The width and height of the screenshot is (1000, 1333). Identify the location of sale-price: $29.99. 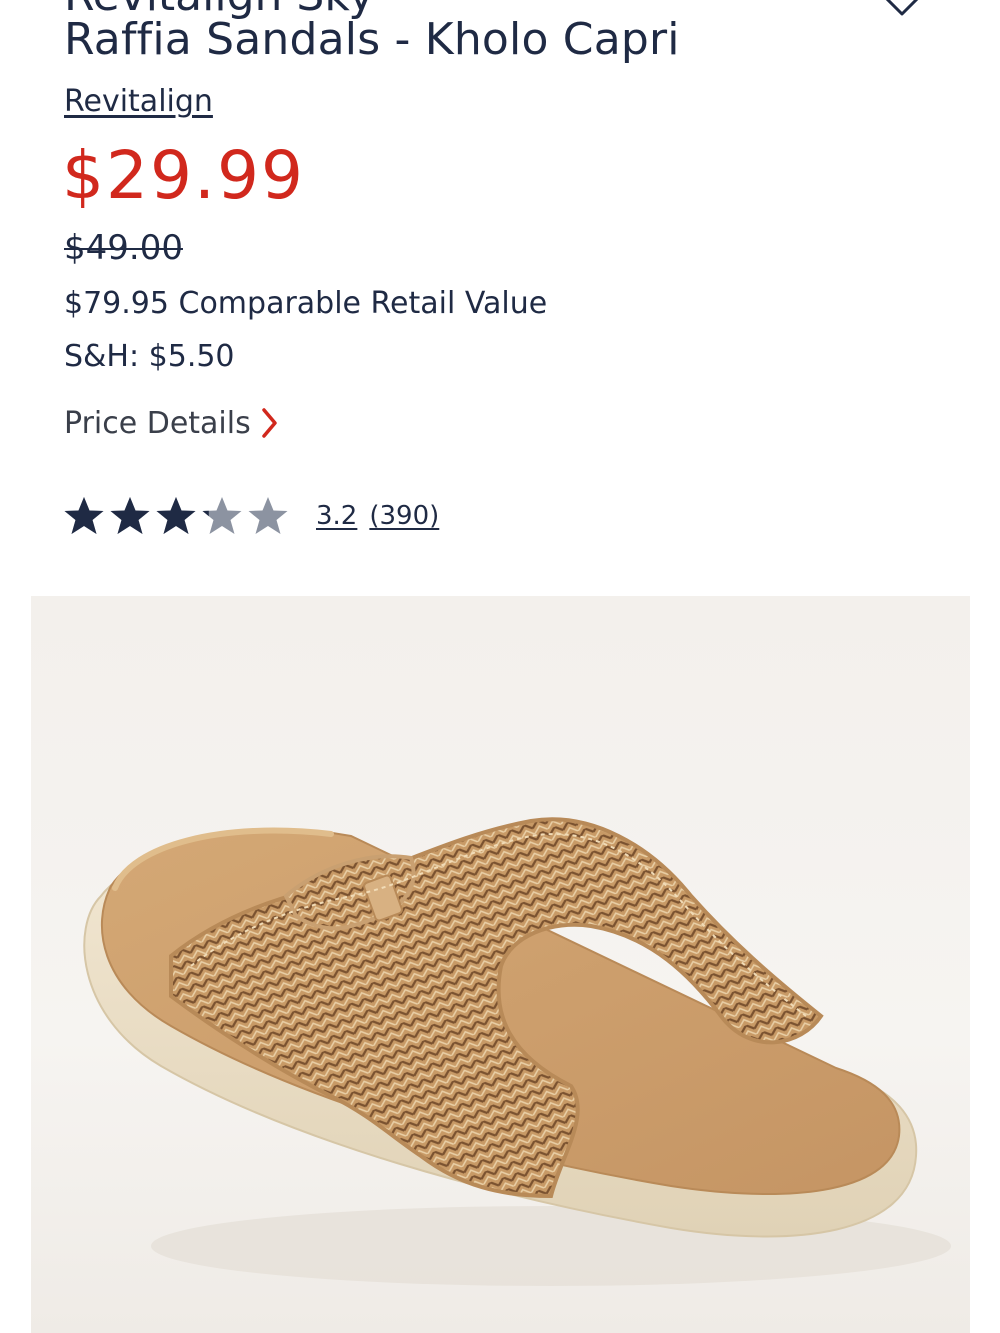
(183, 175).